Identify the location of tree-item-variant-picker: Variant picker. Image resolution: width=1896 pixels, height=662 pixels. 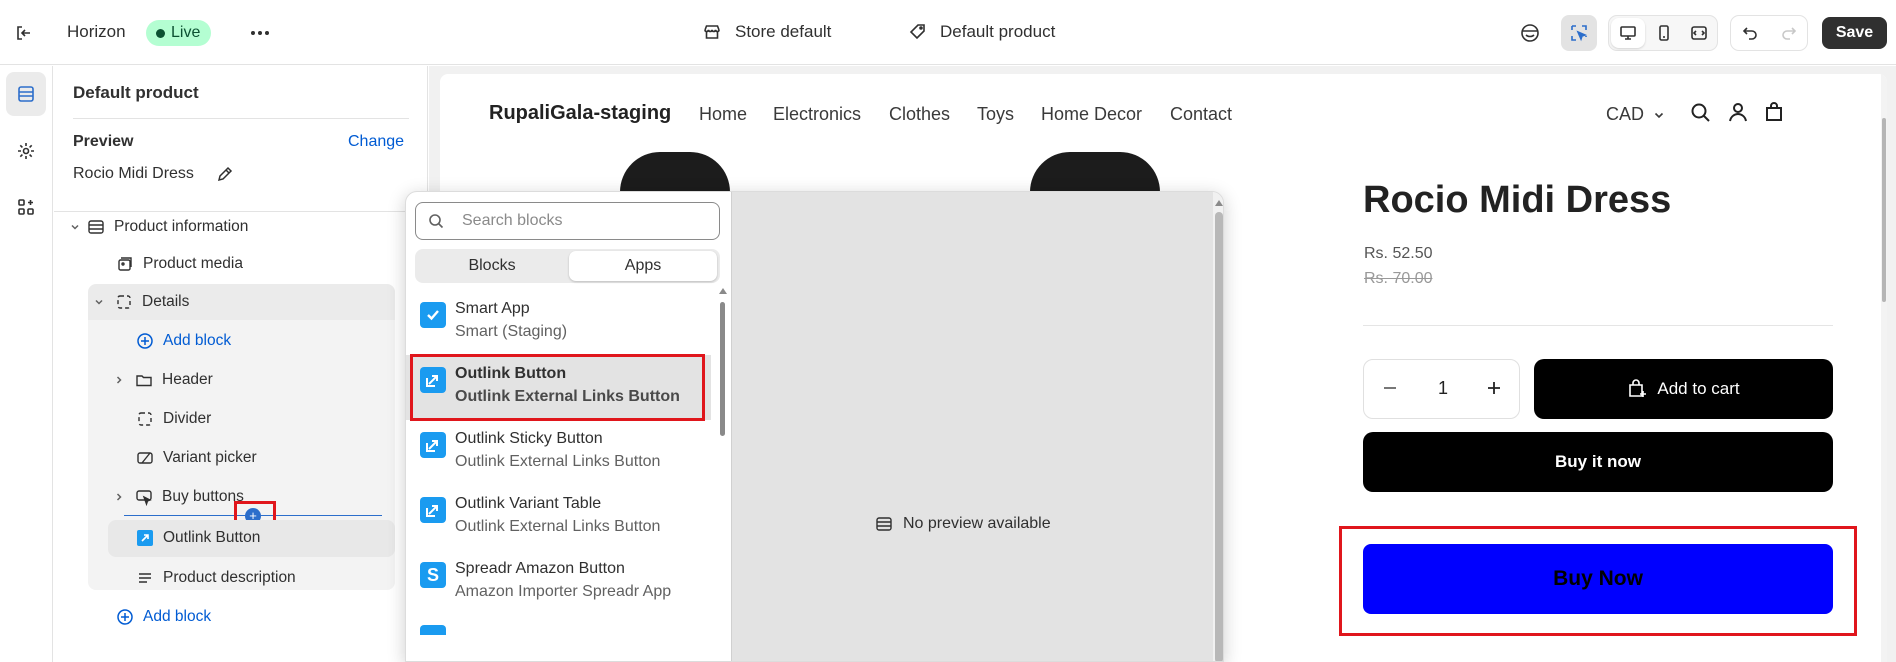
(196, 458).